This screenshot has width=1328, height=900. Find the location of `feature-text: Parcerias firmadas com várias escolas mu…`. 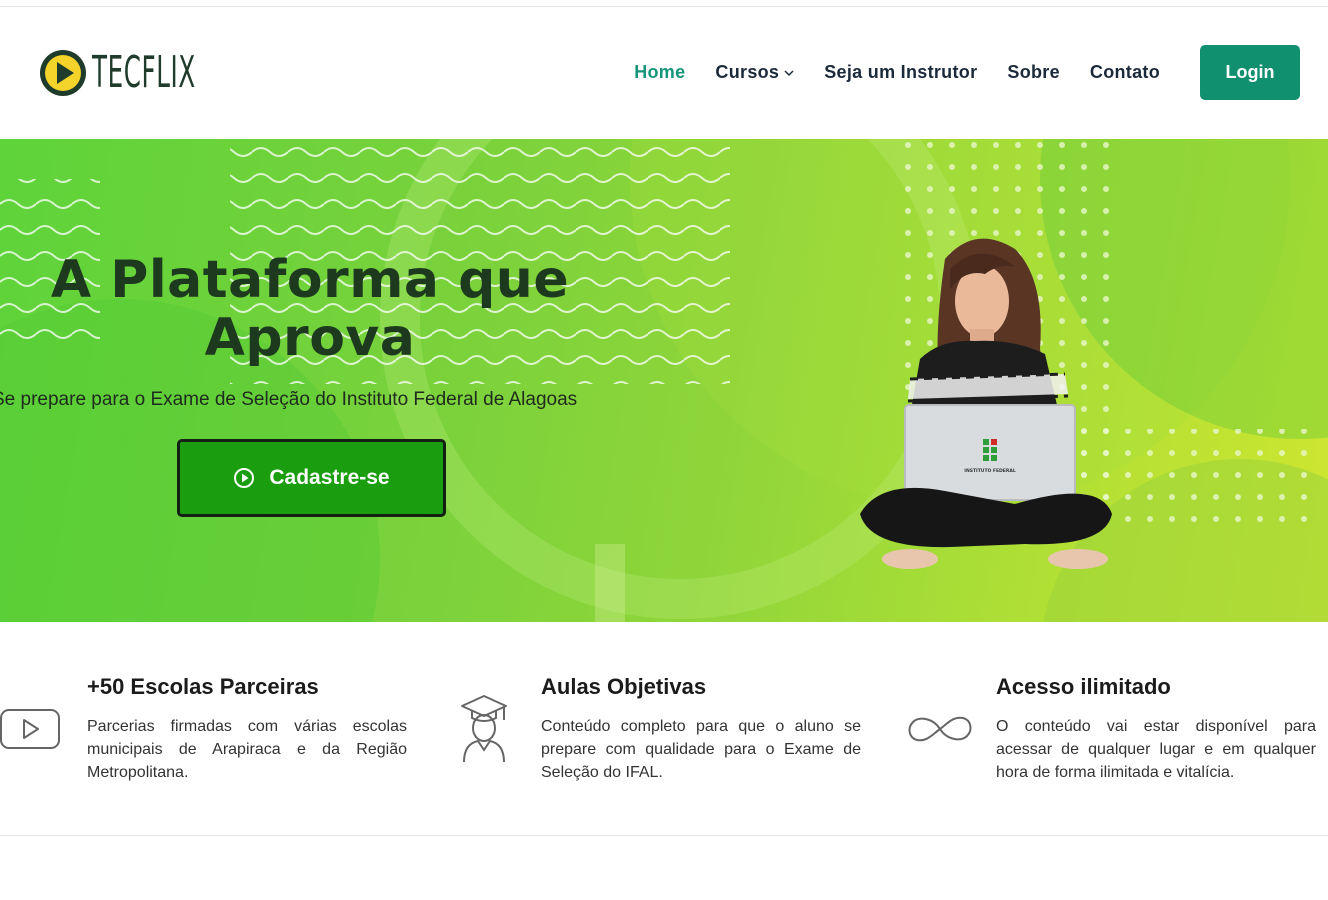

feature-text: Parcerias firmadas com várias escolas mu… is located at coordinates (247, 749).